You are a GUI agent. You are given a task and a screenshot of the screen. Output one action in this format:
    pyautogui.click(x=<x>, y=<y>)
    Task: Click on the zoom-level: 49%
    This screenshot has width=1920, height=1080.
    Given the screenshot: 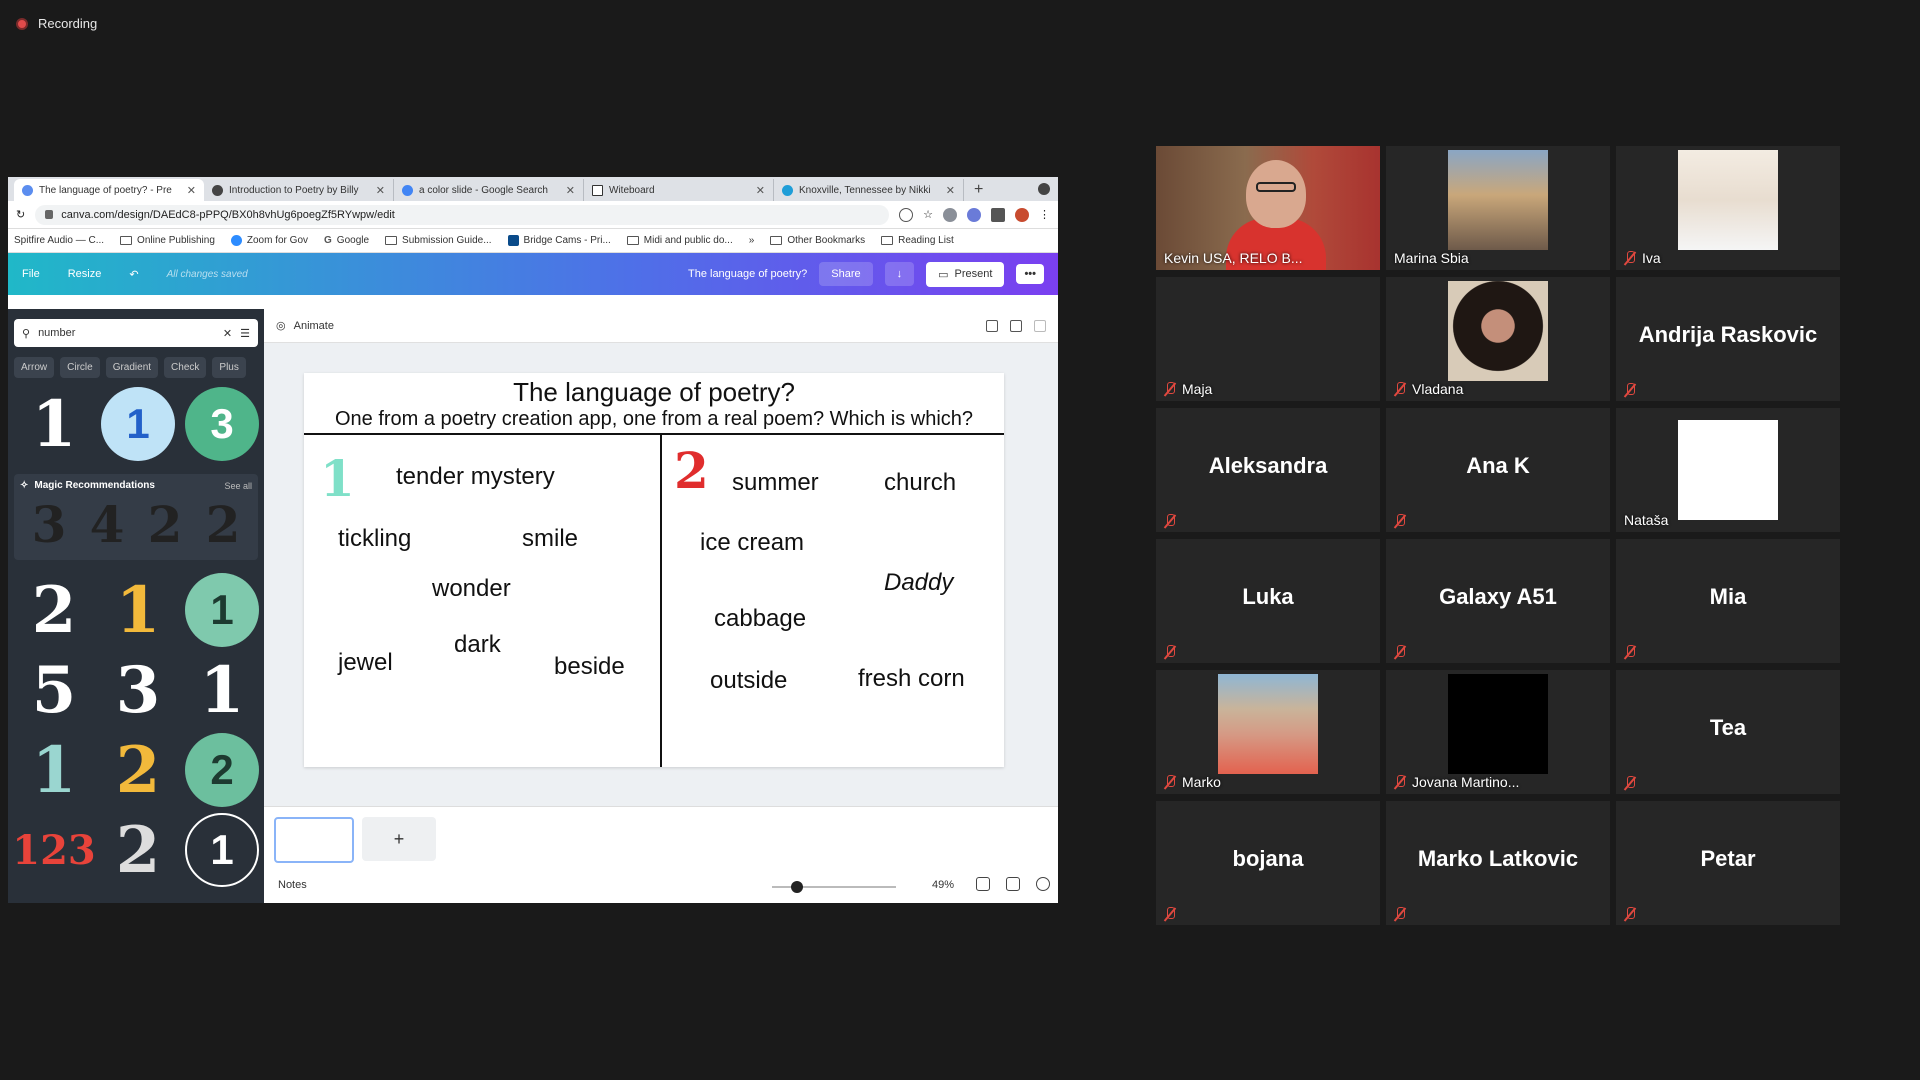 What is the action you would take?
    pyautogui.click(x=943, y=885)
    